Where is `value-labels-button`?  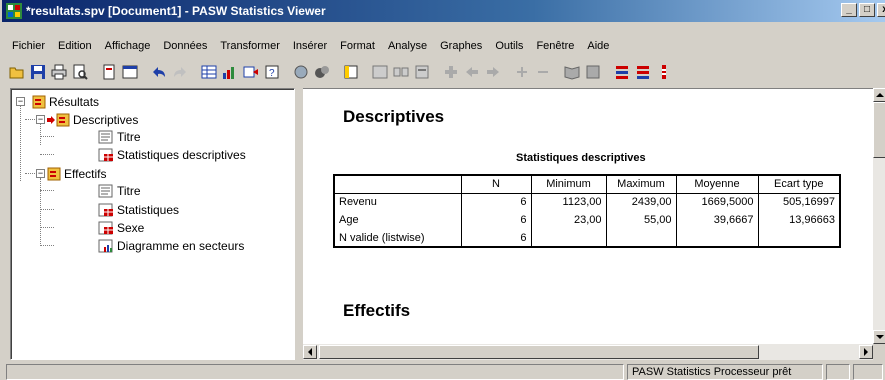
value-labels-button is located at coordinates (322, 72).